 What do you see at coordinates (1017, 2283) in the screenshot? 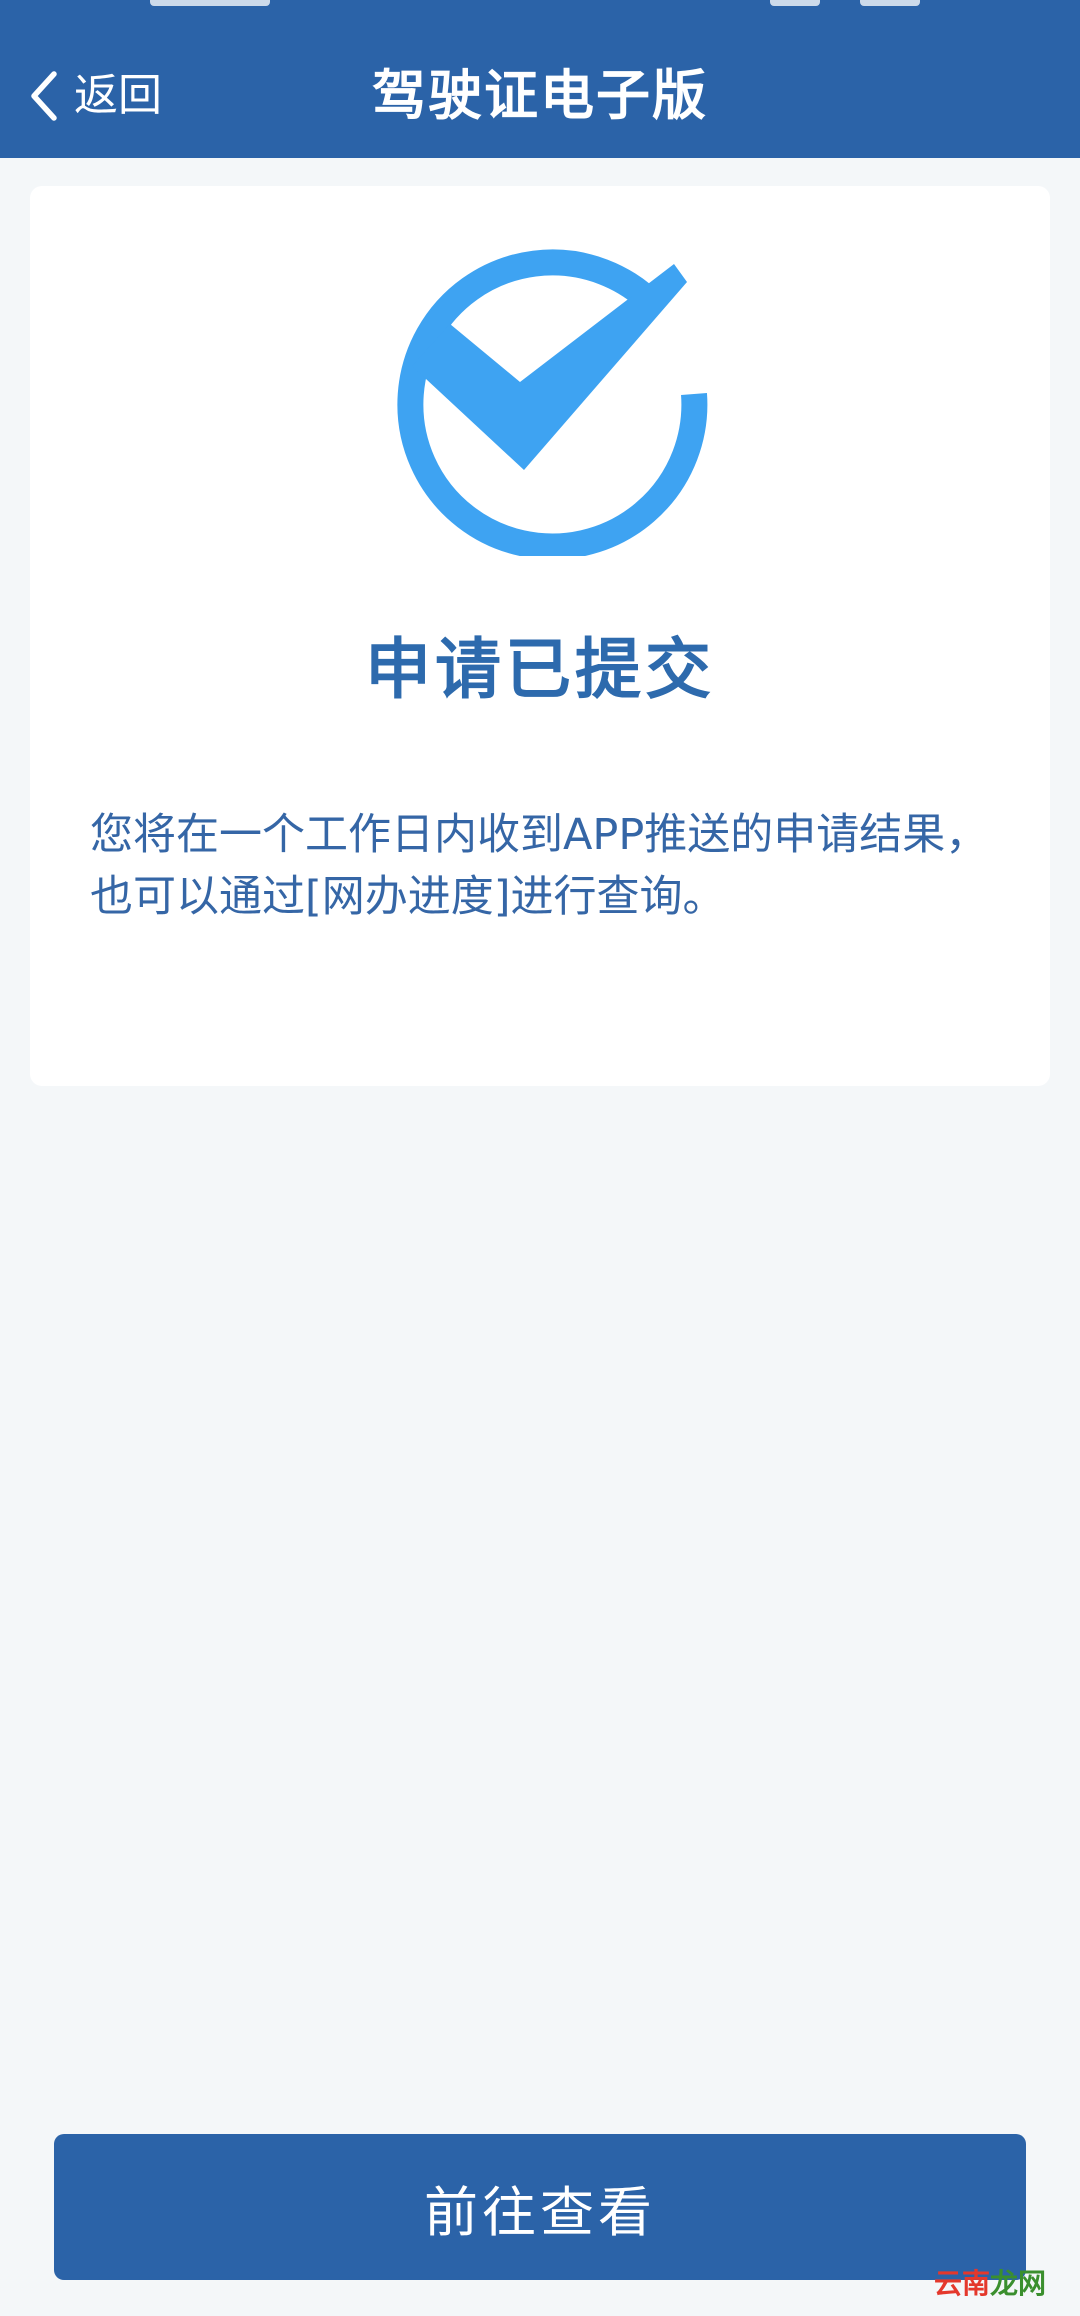
I see `watermark-text-green: 龙网` at bounding box center [1017, 2283].